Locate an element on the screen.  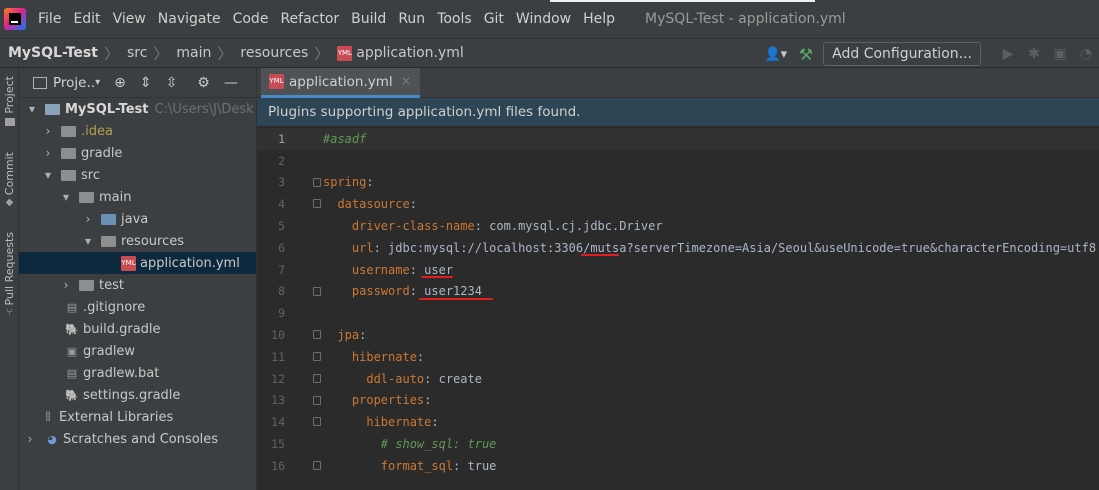
tree-item-build-gradle: 🐘 build.gradle is located at coordinates (137, 329).